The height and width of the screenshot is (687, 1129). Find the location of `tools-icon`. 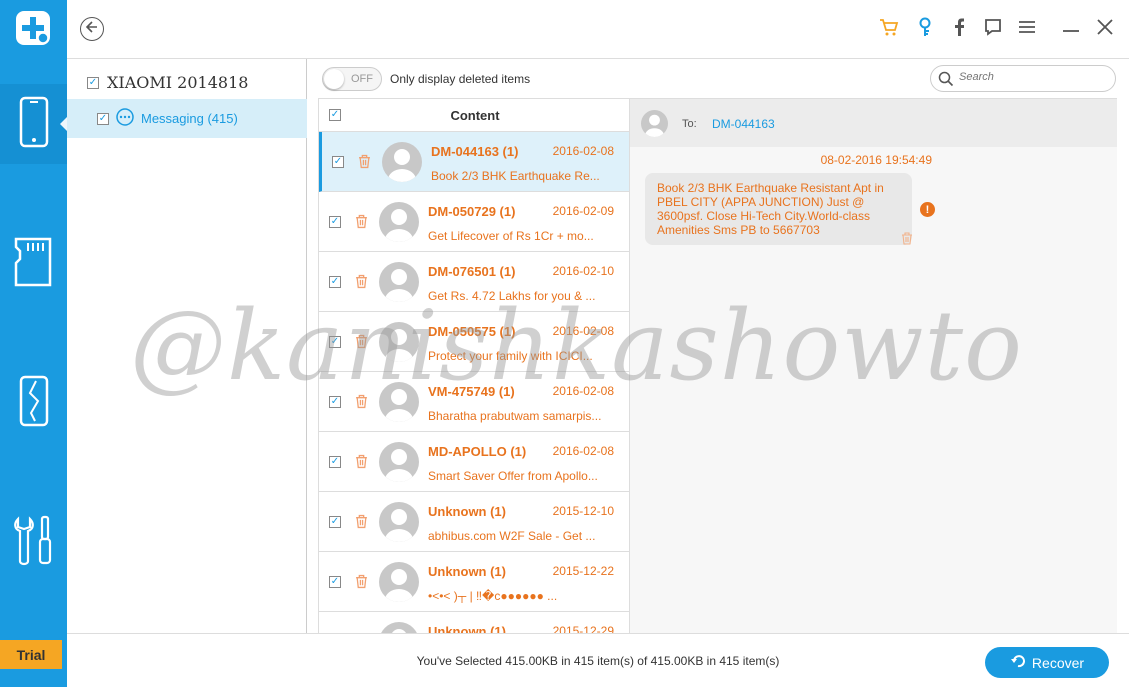

tools-icon is located at coordinates (34, 543).